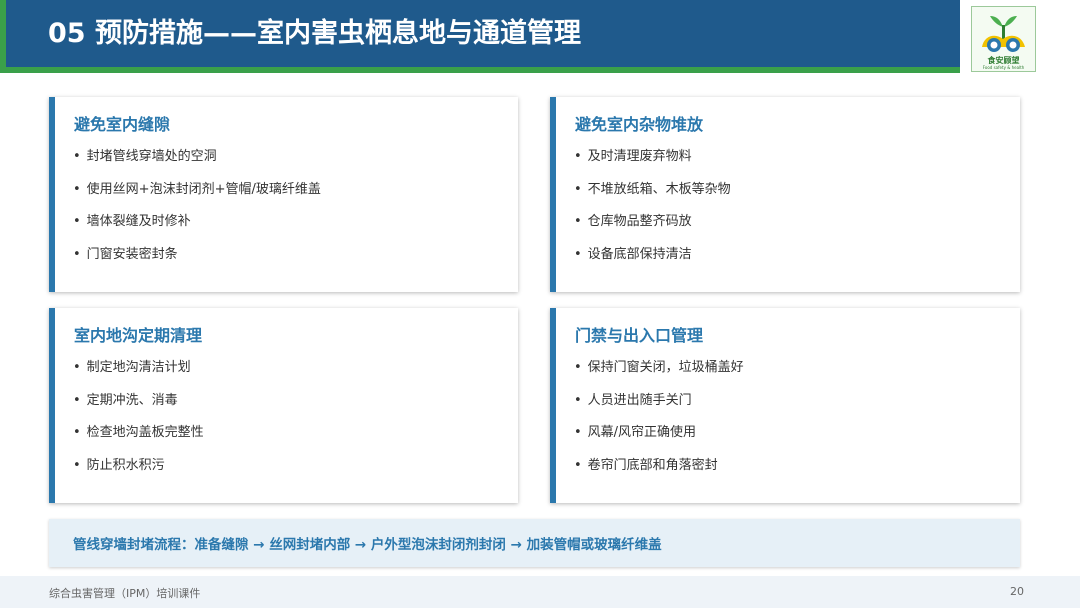 This screenshot has height=608, width=1080. Describe the element at coordinates (646, 465) in the screenshot. I see `list-item: • 卷帘门底部和角落密封` at that location.